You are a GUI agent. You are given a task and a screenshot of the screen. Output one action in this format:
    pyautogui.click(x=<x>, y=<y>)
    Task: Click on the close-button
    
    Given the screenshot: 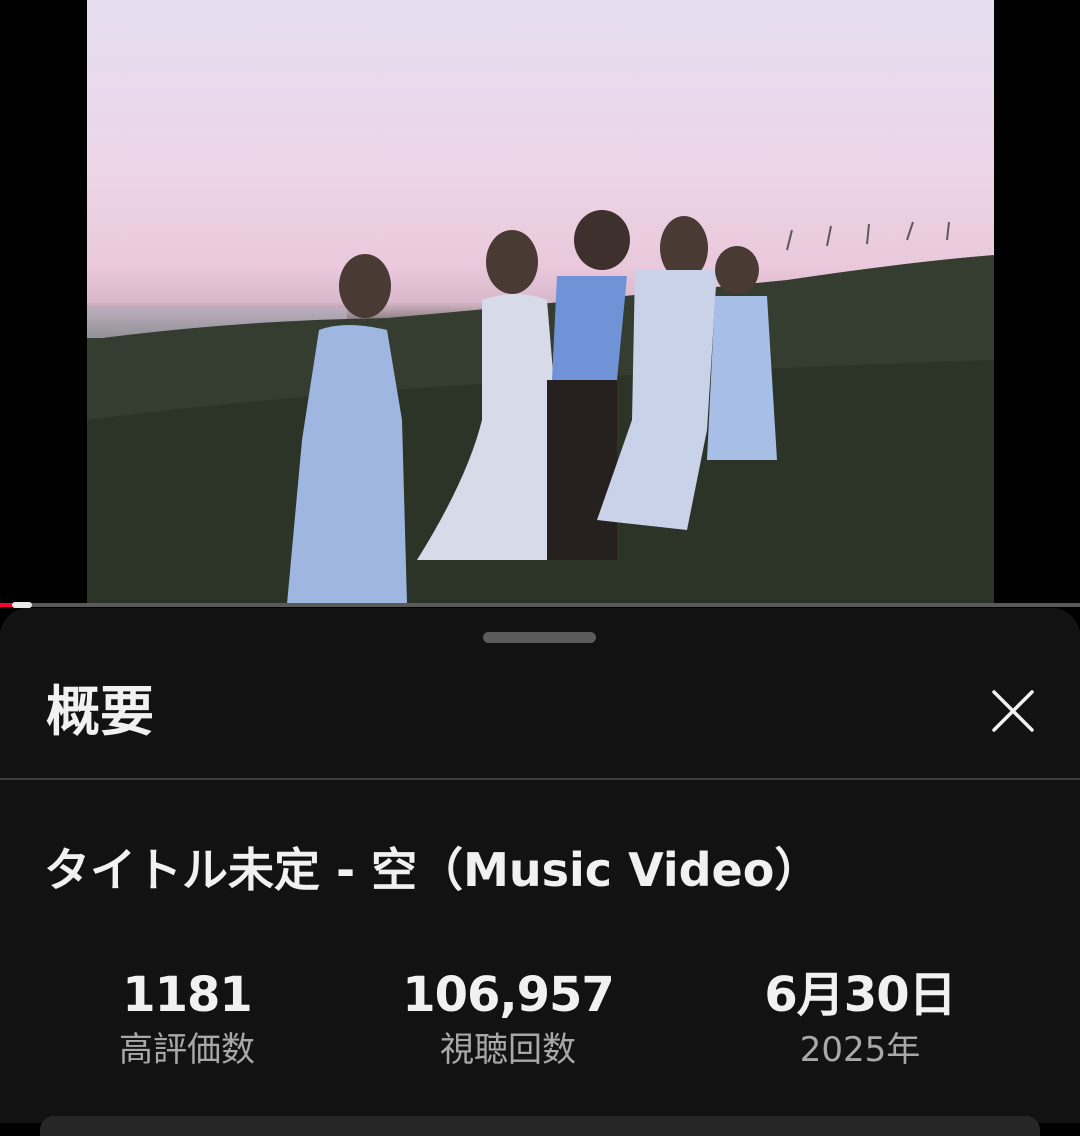 What is the action you would take?
    pyautogui.click(x=1013, y=711)
    